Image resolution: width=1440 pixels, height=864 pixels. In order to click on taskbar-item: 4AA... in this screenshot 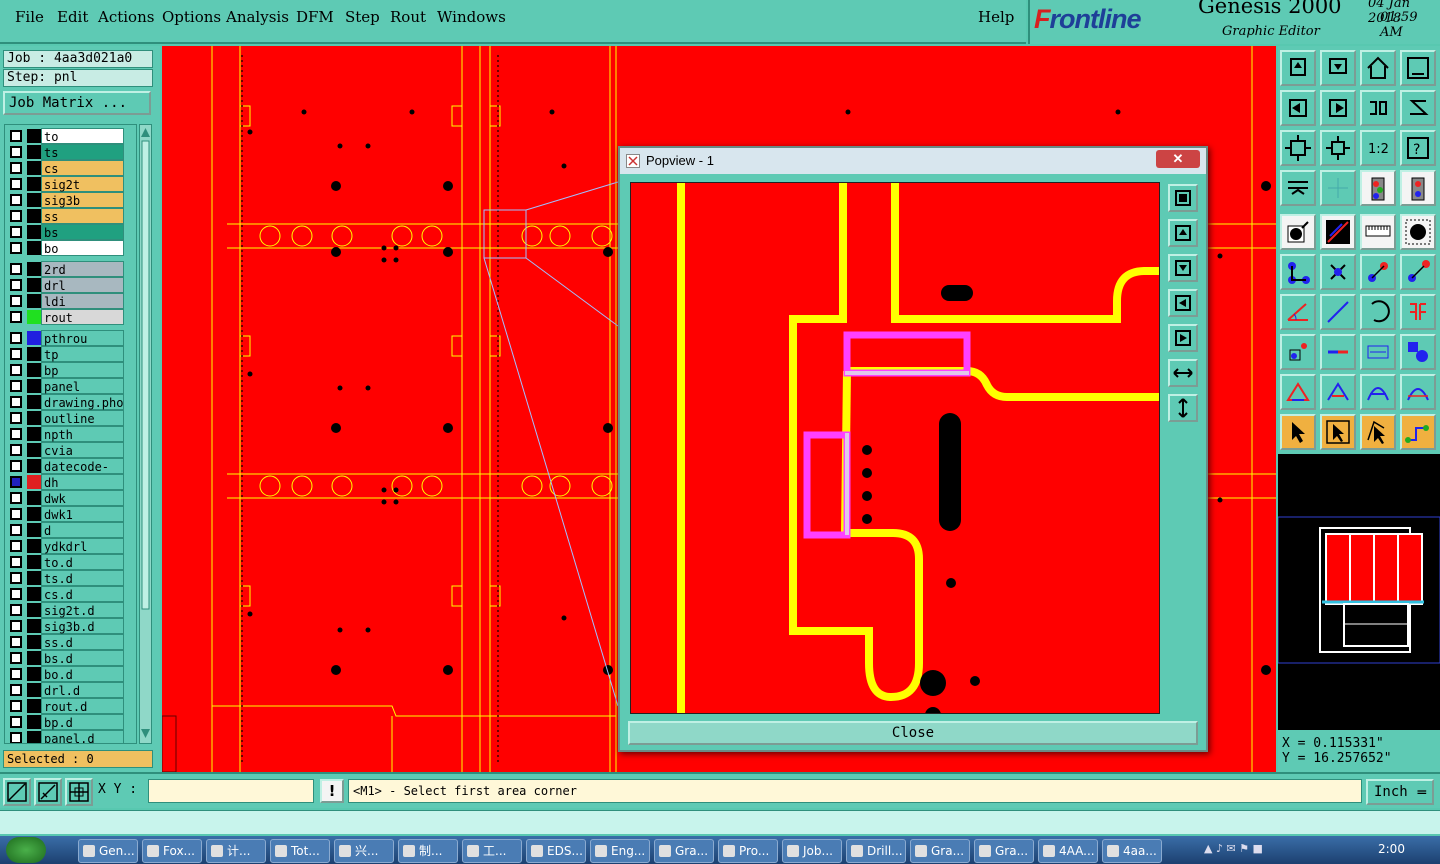, I will do `click(1068, 851)`.